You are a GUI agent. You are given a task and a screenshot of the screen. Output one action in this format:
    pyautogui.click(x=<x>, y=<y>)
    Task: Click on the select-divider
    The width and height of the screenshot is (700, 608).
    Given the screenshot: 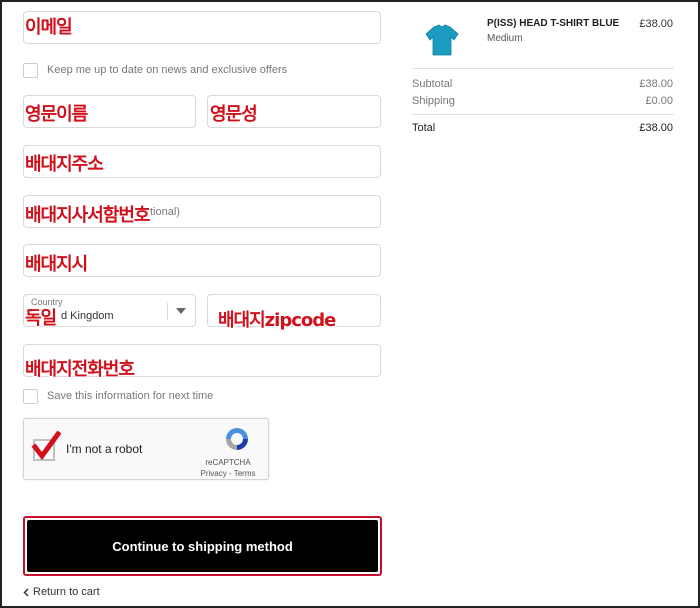 What is the action you would take?
    pyautogui.click(x=167, y=311)
    